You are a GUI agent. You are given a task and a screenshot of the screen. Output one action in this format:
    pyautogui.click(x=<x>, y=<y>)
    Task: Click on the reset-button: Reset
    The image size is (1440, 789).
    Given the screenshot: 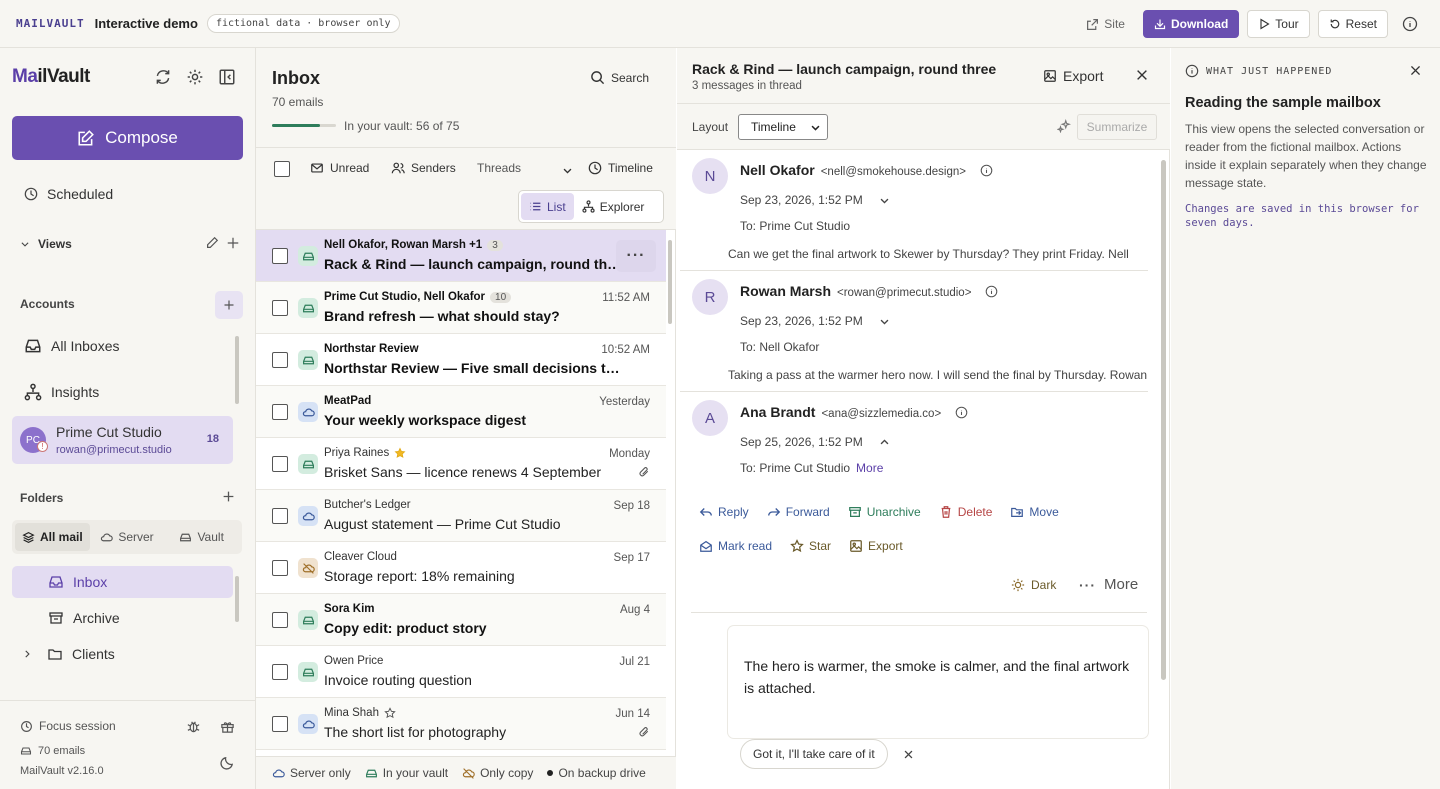 What is the action you would take?
    pyautogui.click(x=1352, y=24)
    